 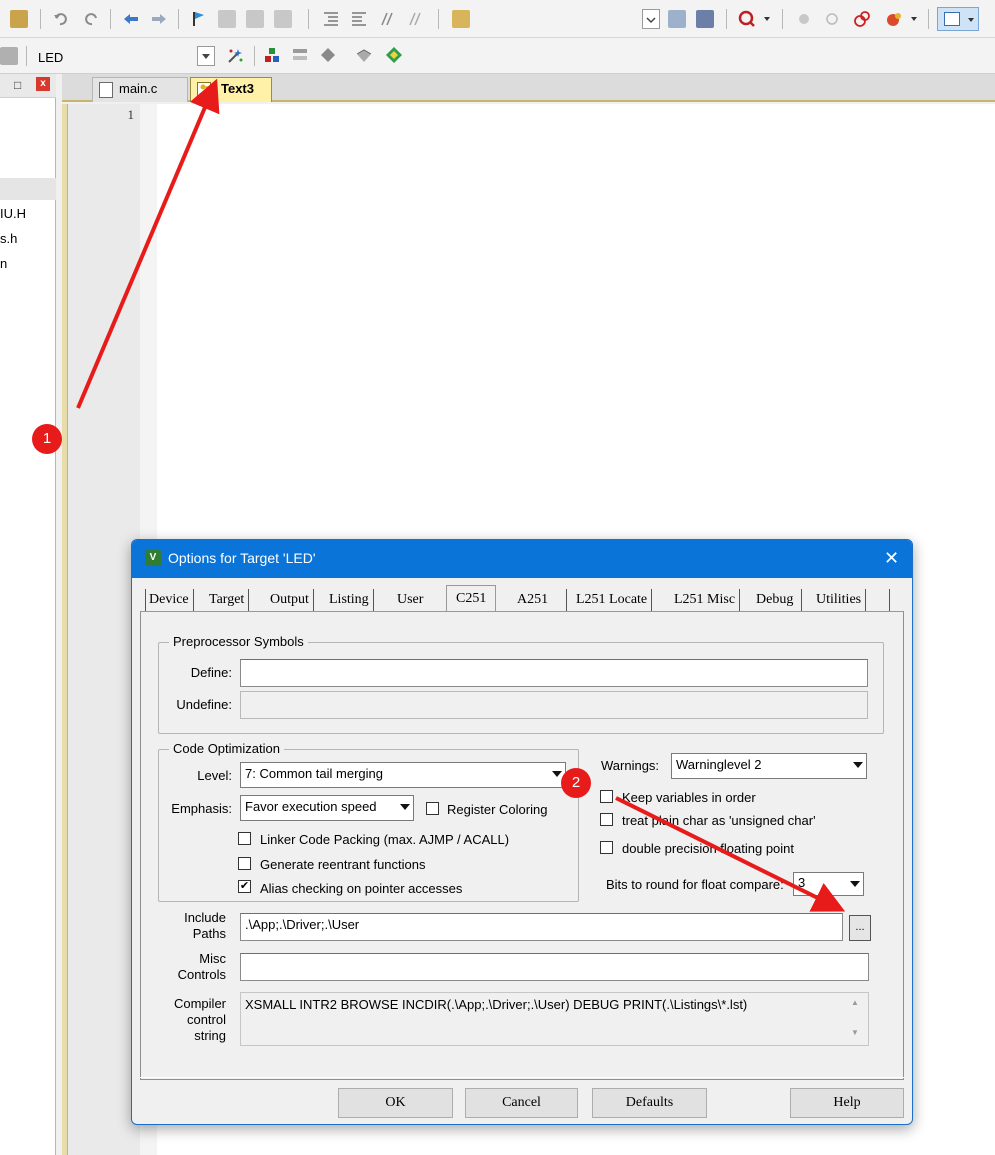 I want to click on register-coloring-checkbox, so click(x=432, y=808).